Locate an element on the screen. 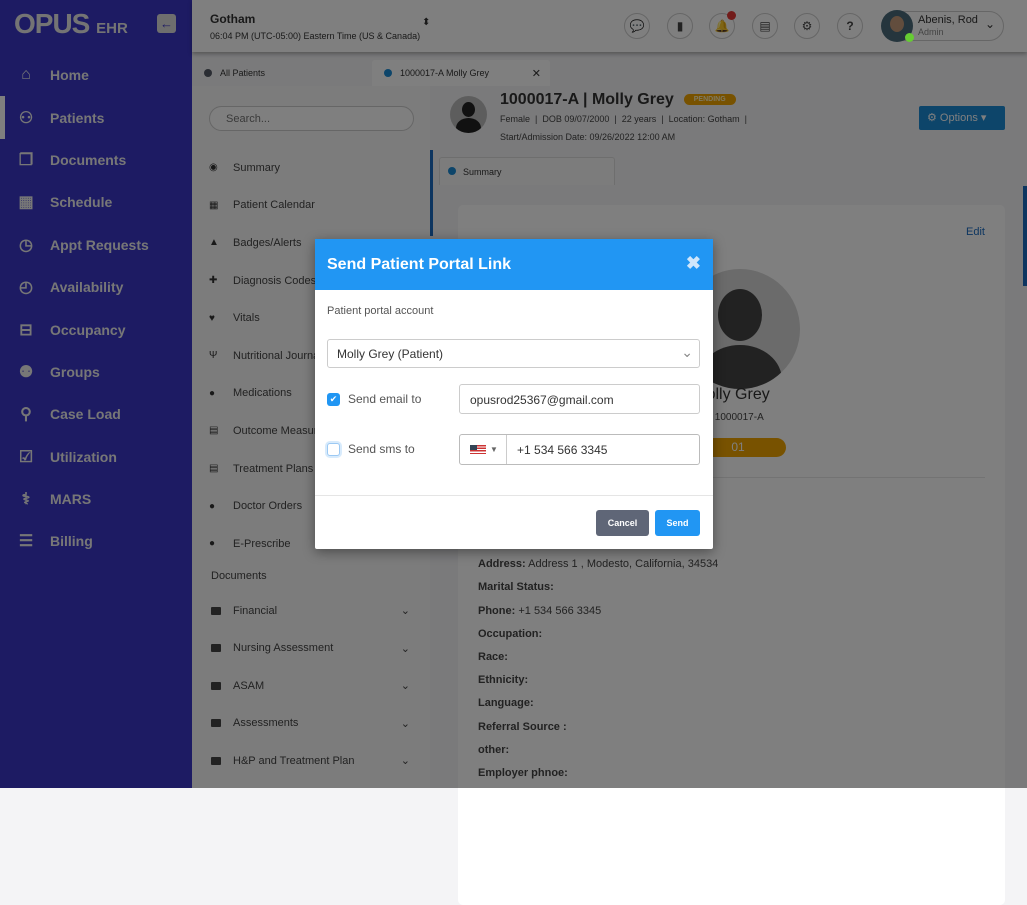 The height and width of the screenshot is (905, 1027). online-status-icon is located at coordinates (909, 37).